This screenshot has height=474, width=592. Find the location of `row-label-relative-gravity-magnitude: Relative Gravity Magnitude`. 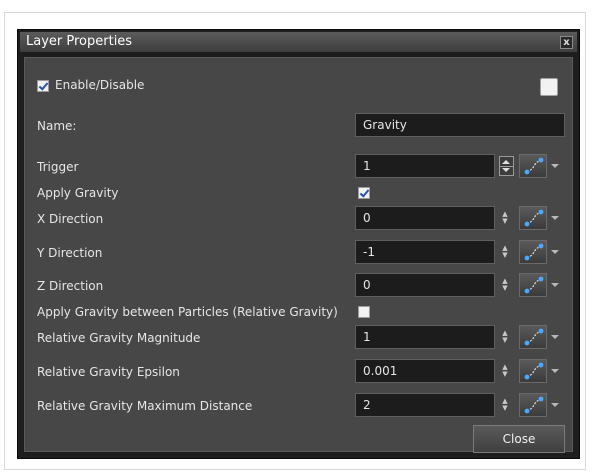

row-label-relative-gravity-magnitude: Relative Gravity Magnitude is located at coordinates (119, 338).